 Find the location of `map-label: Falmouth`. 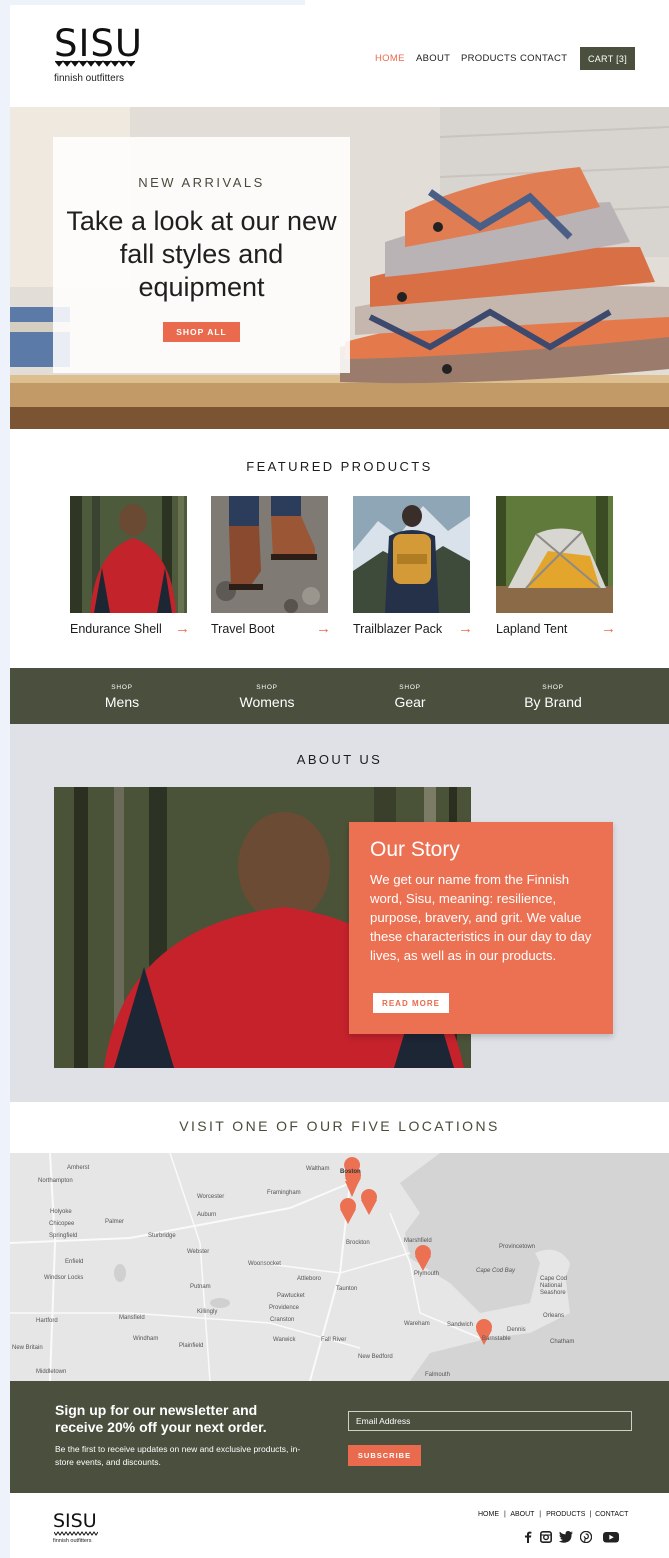

map-label: Falmouth is located at coordinates (438, 1375).